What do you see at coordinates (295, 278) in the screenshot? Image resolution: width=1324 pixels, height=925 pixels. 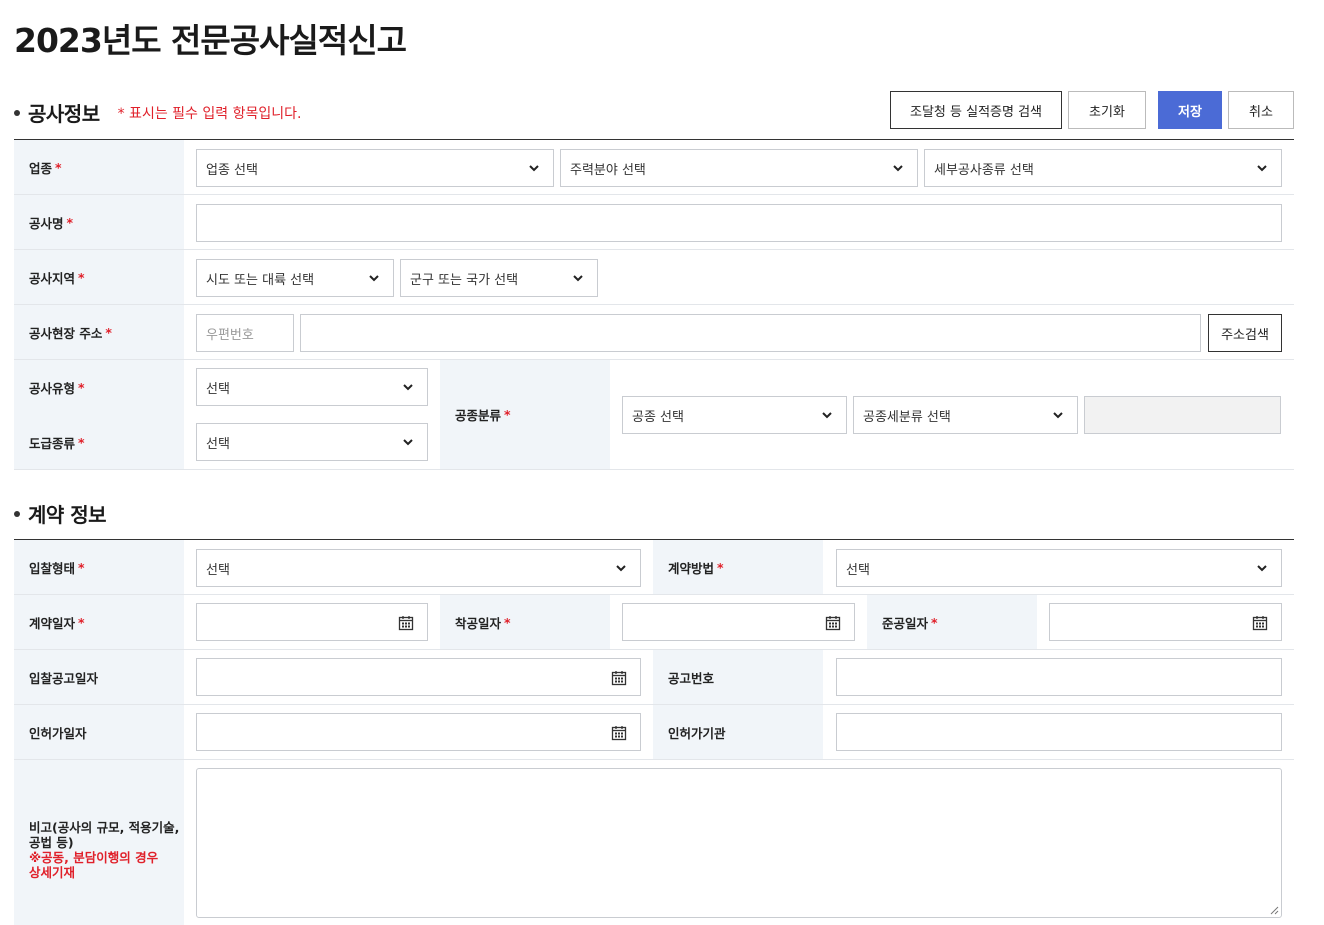 I see `province-select: 시도 또는 대륙 선택` at bounding box center [295, 278].